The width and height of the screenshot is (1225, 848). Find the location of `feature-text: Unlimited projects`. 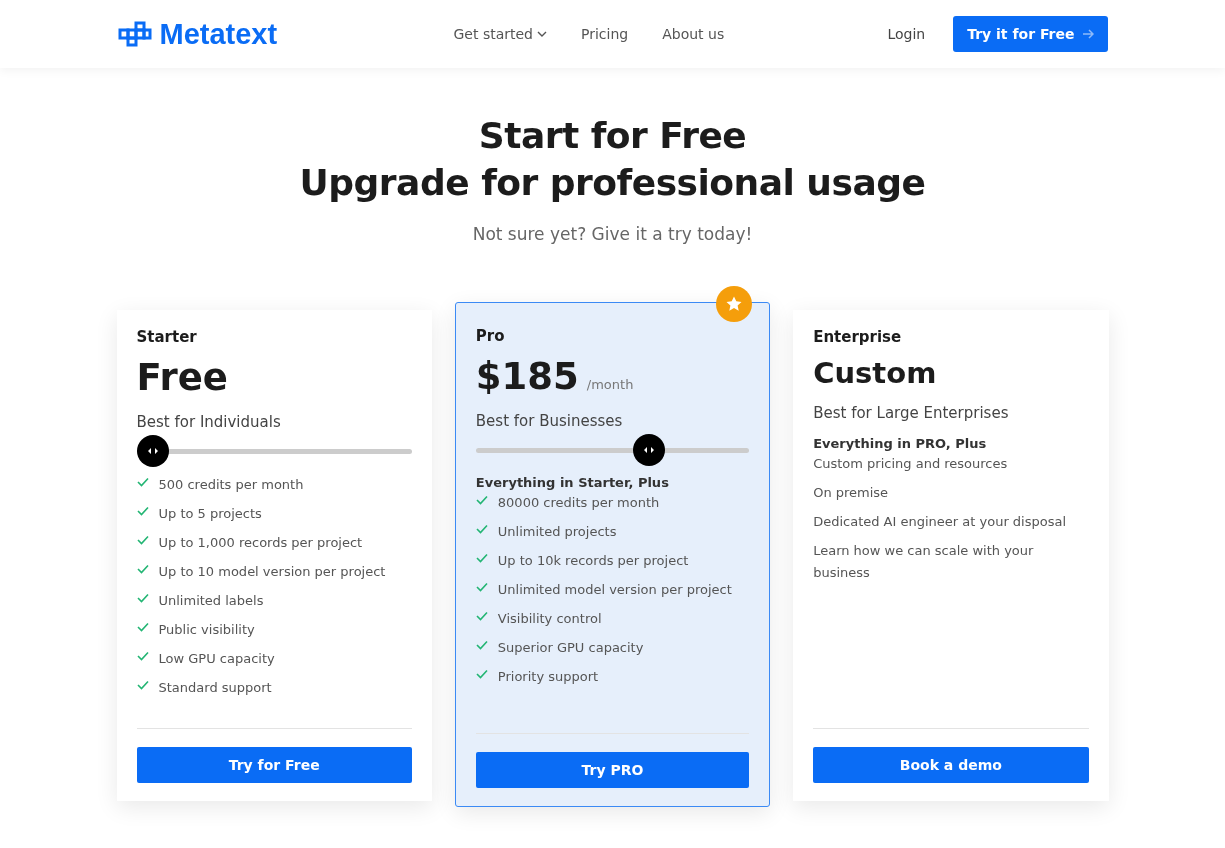

feature-text: Unlimited projects is located at coordinates (557, 532).